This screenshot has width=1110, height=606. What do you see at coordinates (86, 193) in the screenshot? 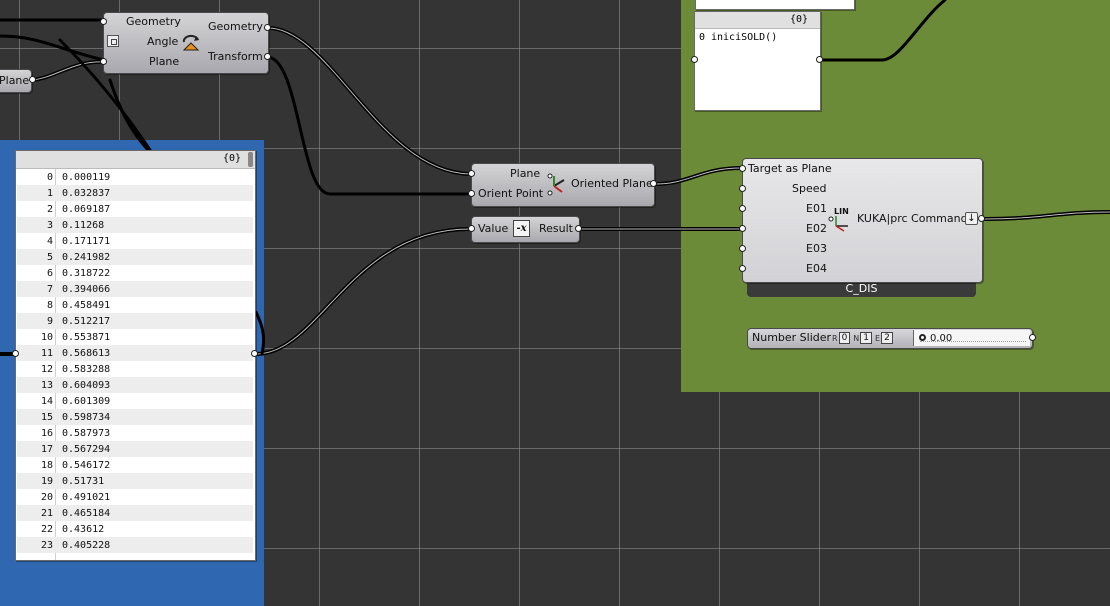
I see `list-item-value: 0.032837` at bounding box center [86, 193].